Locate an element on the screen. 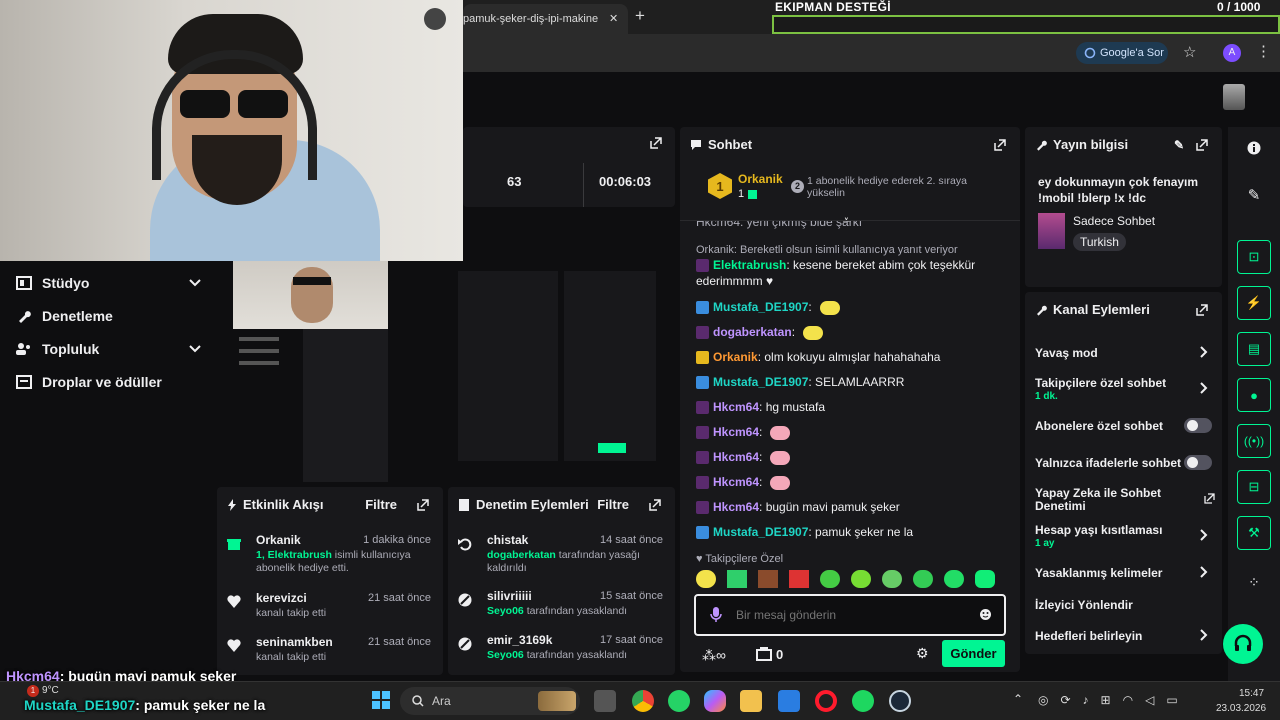  chat-message: Mustafa_DE1907: is located at coordinates (768, 307).